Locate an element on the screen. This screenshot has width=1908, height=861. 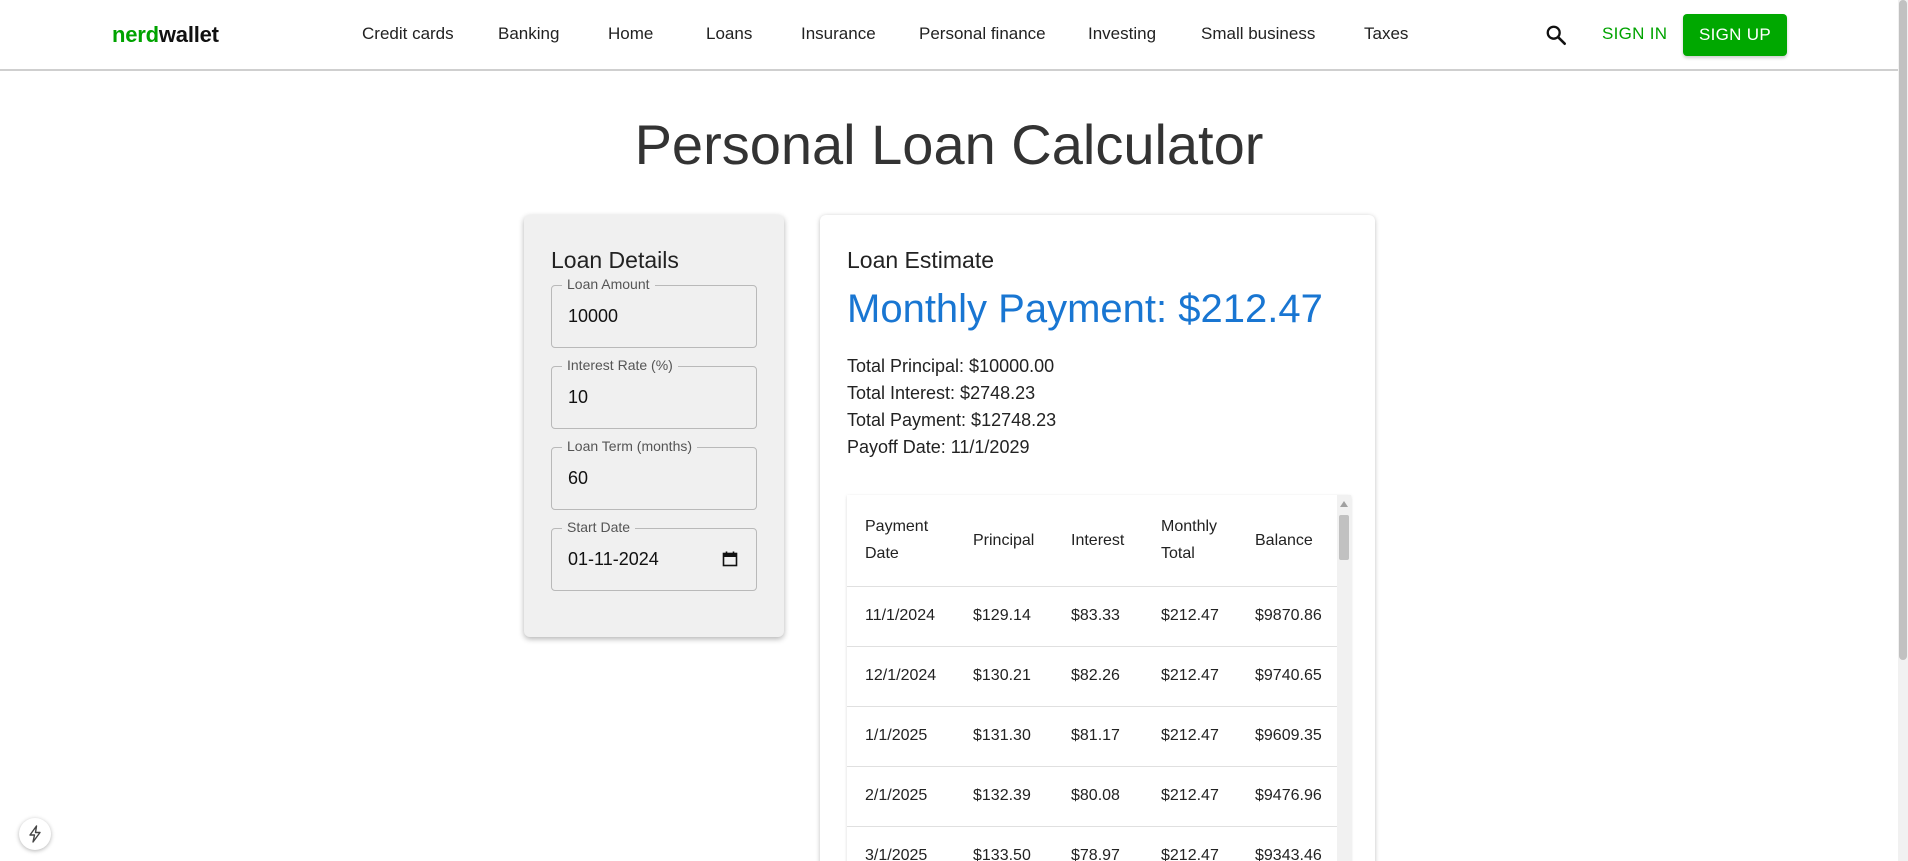
nav-personal-finance: Personal finance is located at coordinates (982, 34).